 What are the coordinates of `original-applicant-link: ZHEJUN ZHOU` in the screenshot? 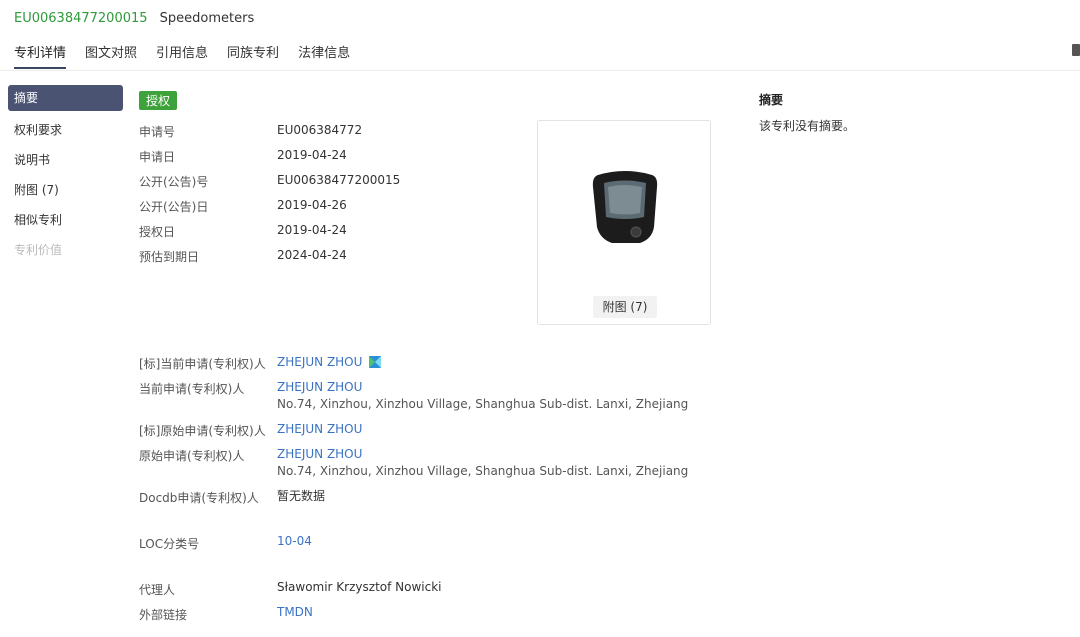 It's located at (319, 454).